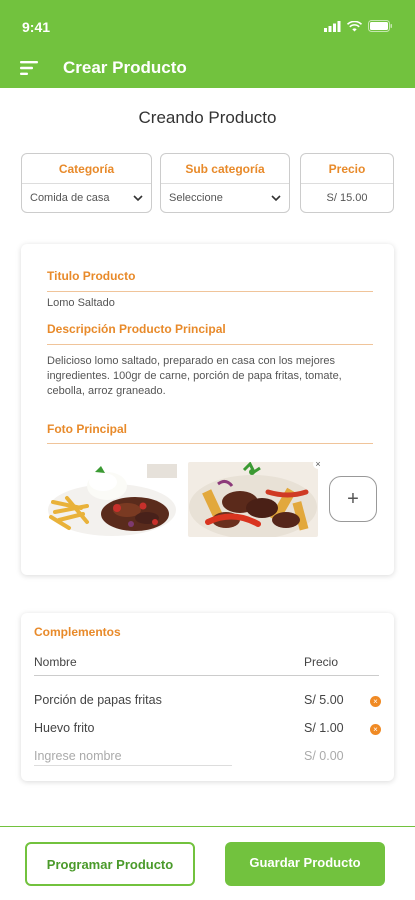 The image size is (415, 900). Describe the element at coordinates (324, 700) in the screenshot. I see `complement-price: S/ 5.00` at that location.